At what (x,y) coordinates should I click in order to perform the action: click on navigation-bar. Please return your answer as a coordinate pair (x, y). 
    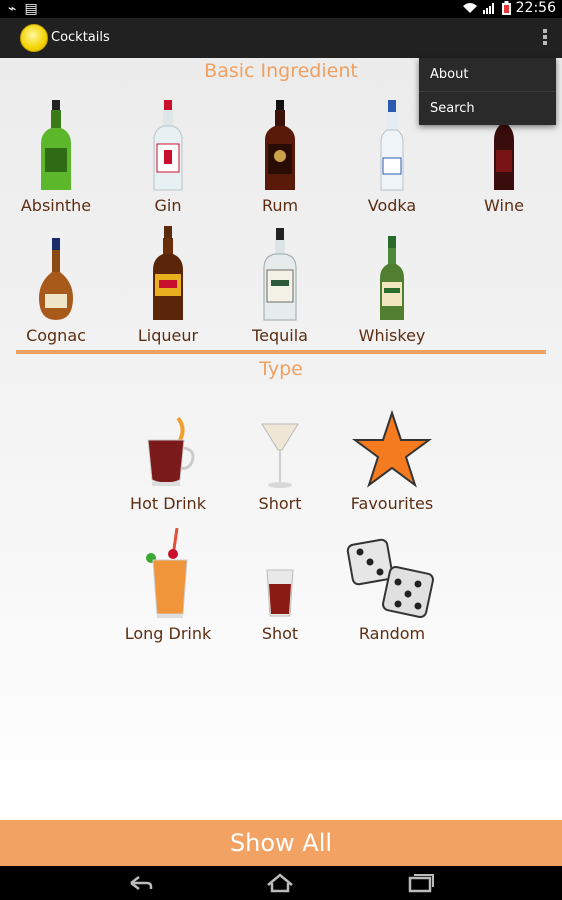
    Looking at the image, I should click on (281, 883).